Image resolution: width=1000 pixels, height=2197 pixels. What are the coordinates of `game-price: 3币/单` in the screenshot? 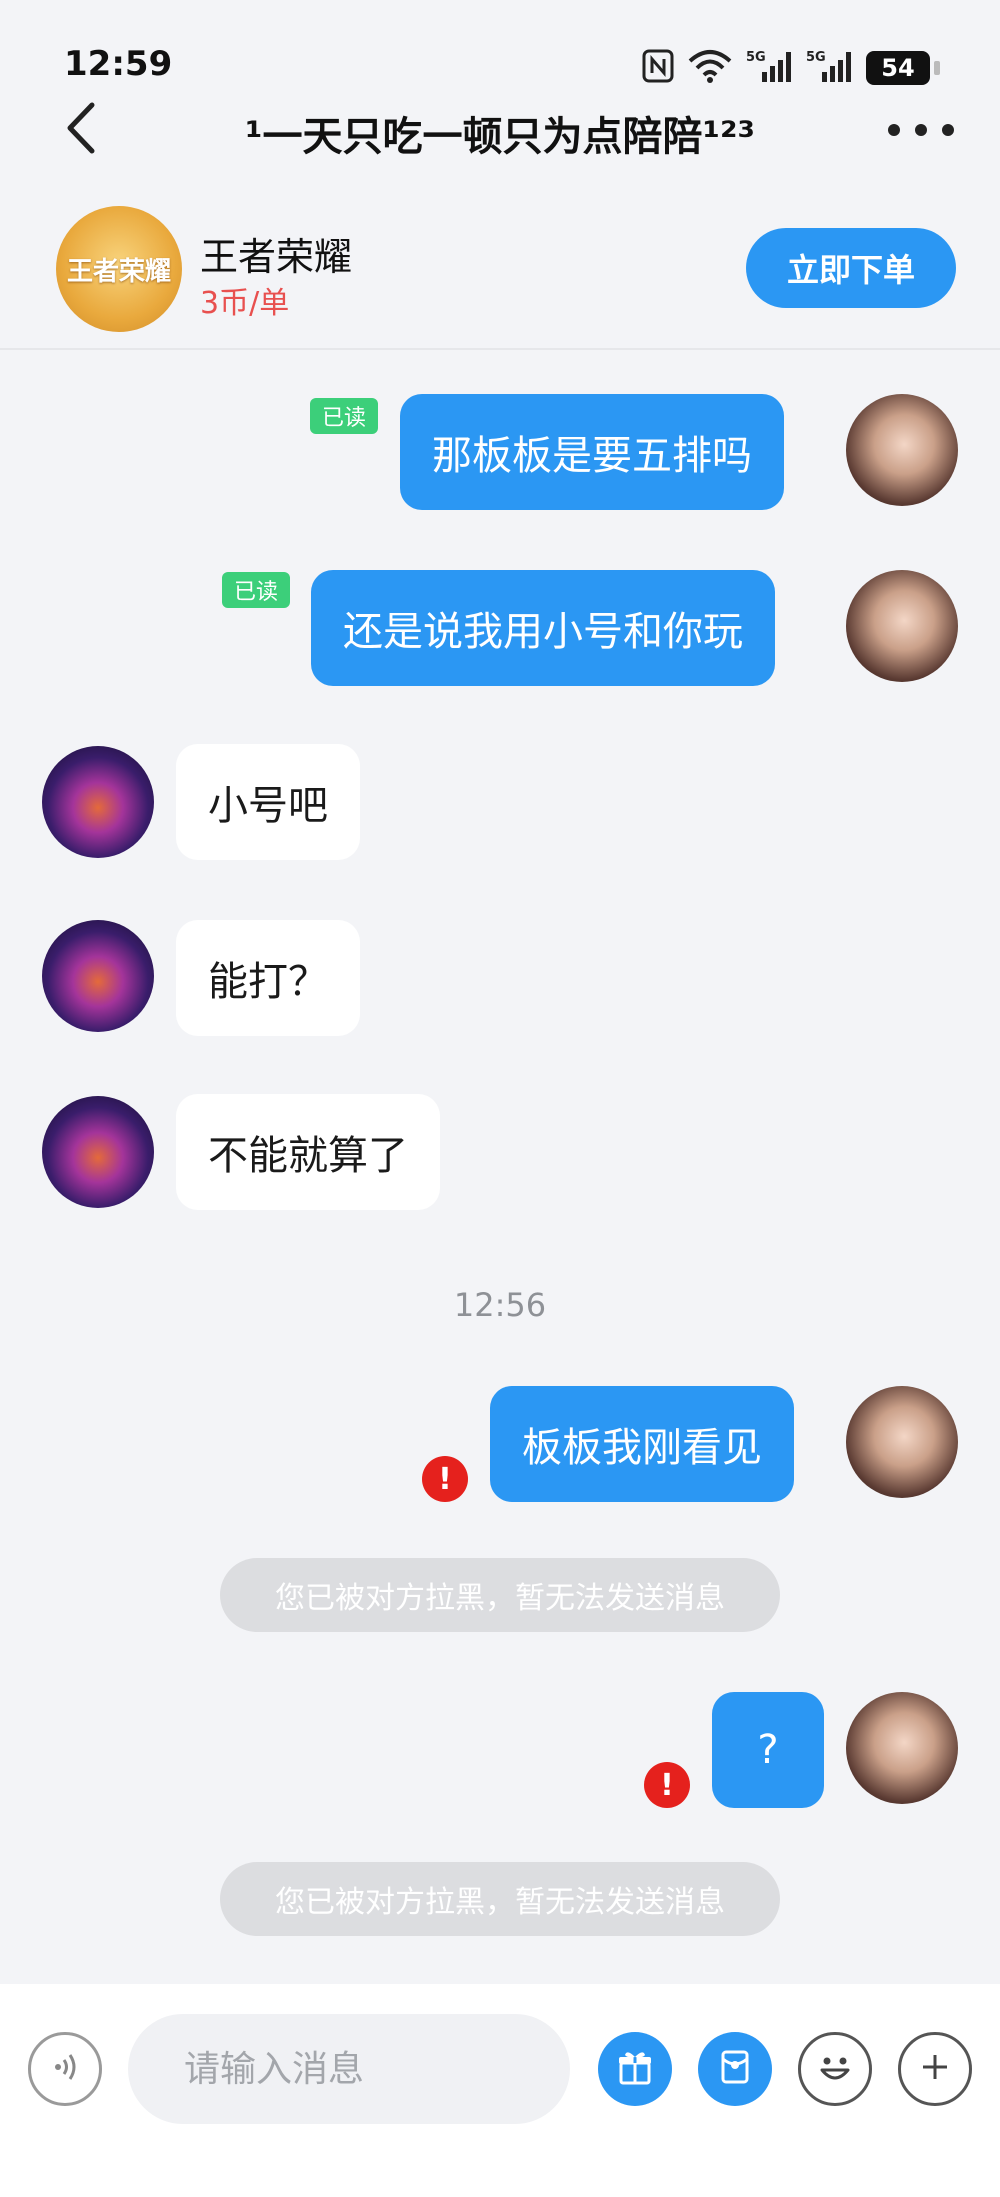 It's located at (245, 303).